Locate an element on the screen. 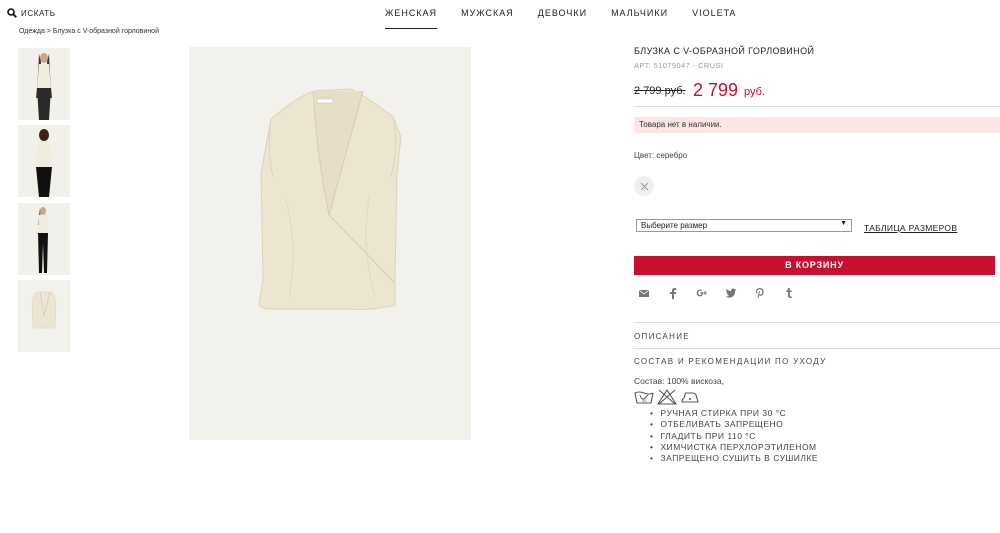 The height and width of the screenshot is (533, 1000). hand-wash-icon: 30 is located at coordinates (644, 397).